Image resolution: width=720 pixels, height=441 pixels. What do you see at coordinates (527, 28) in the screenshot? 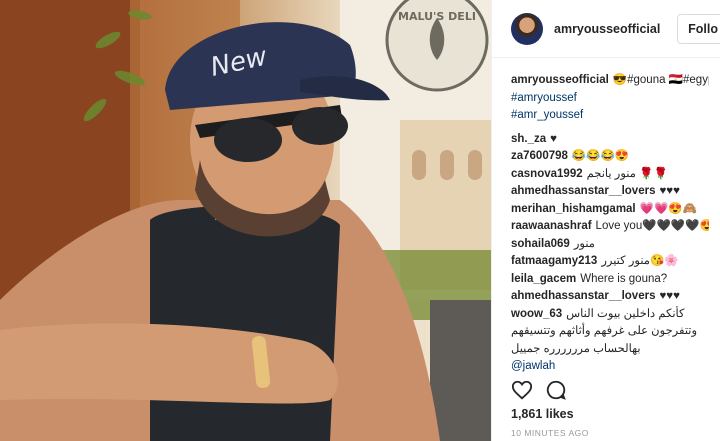
I see `user-avatar` at bounding box center [527, 28].